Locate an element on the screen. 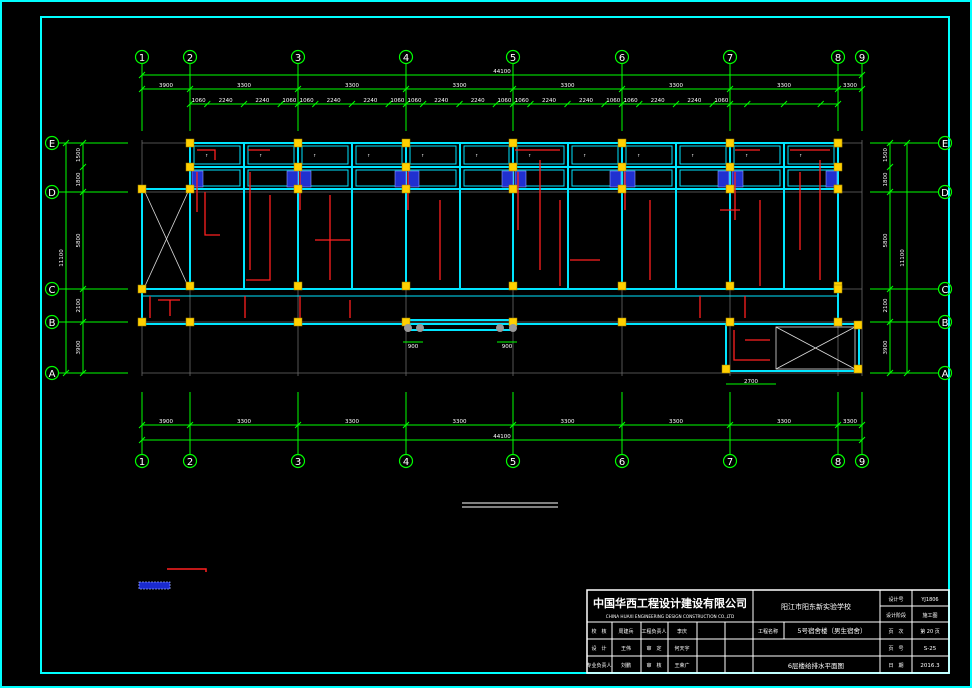 This screenshot has width=972, height=688. sign-name-3: 王伟 is located at coordinates (626, 648).